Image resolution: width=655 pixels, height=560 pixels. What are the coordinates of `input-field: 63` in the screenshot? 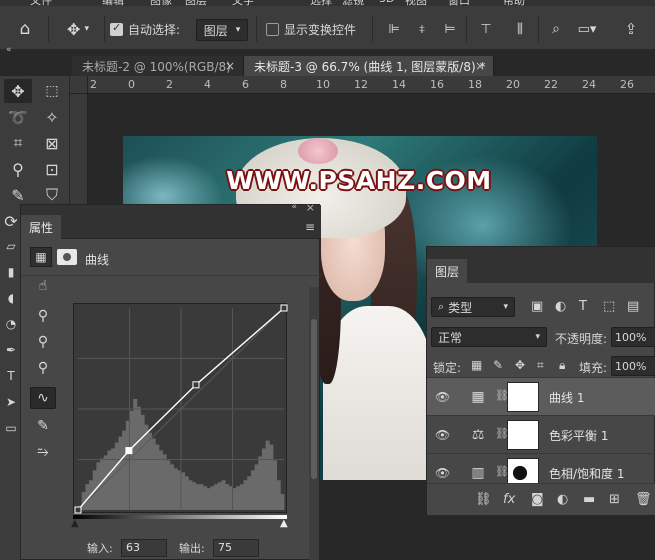 It's located at (144, 548).